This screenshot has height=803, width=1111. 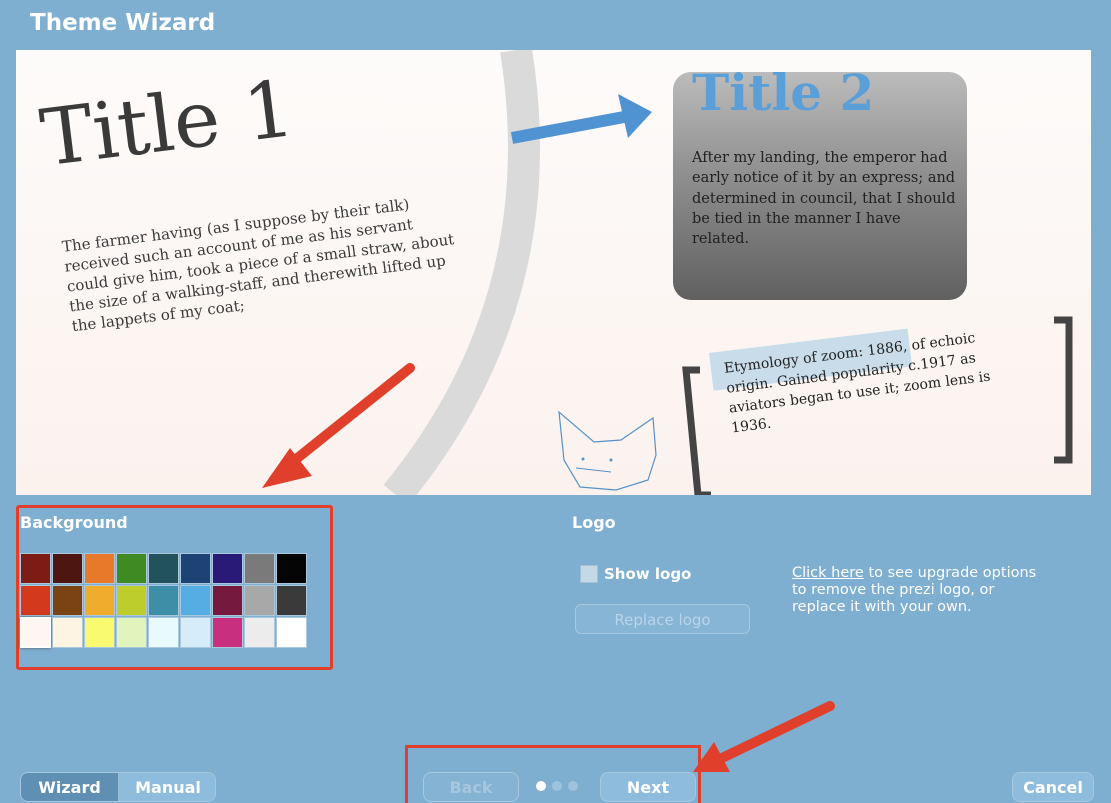 What do you see at coordinates (589, 574) in the screenshot?
I see `show-logo-checkbox` at bounding box center [589, 574].